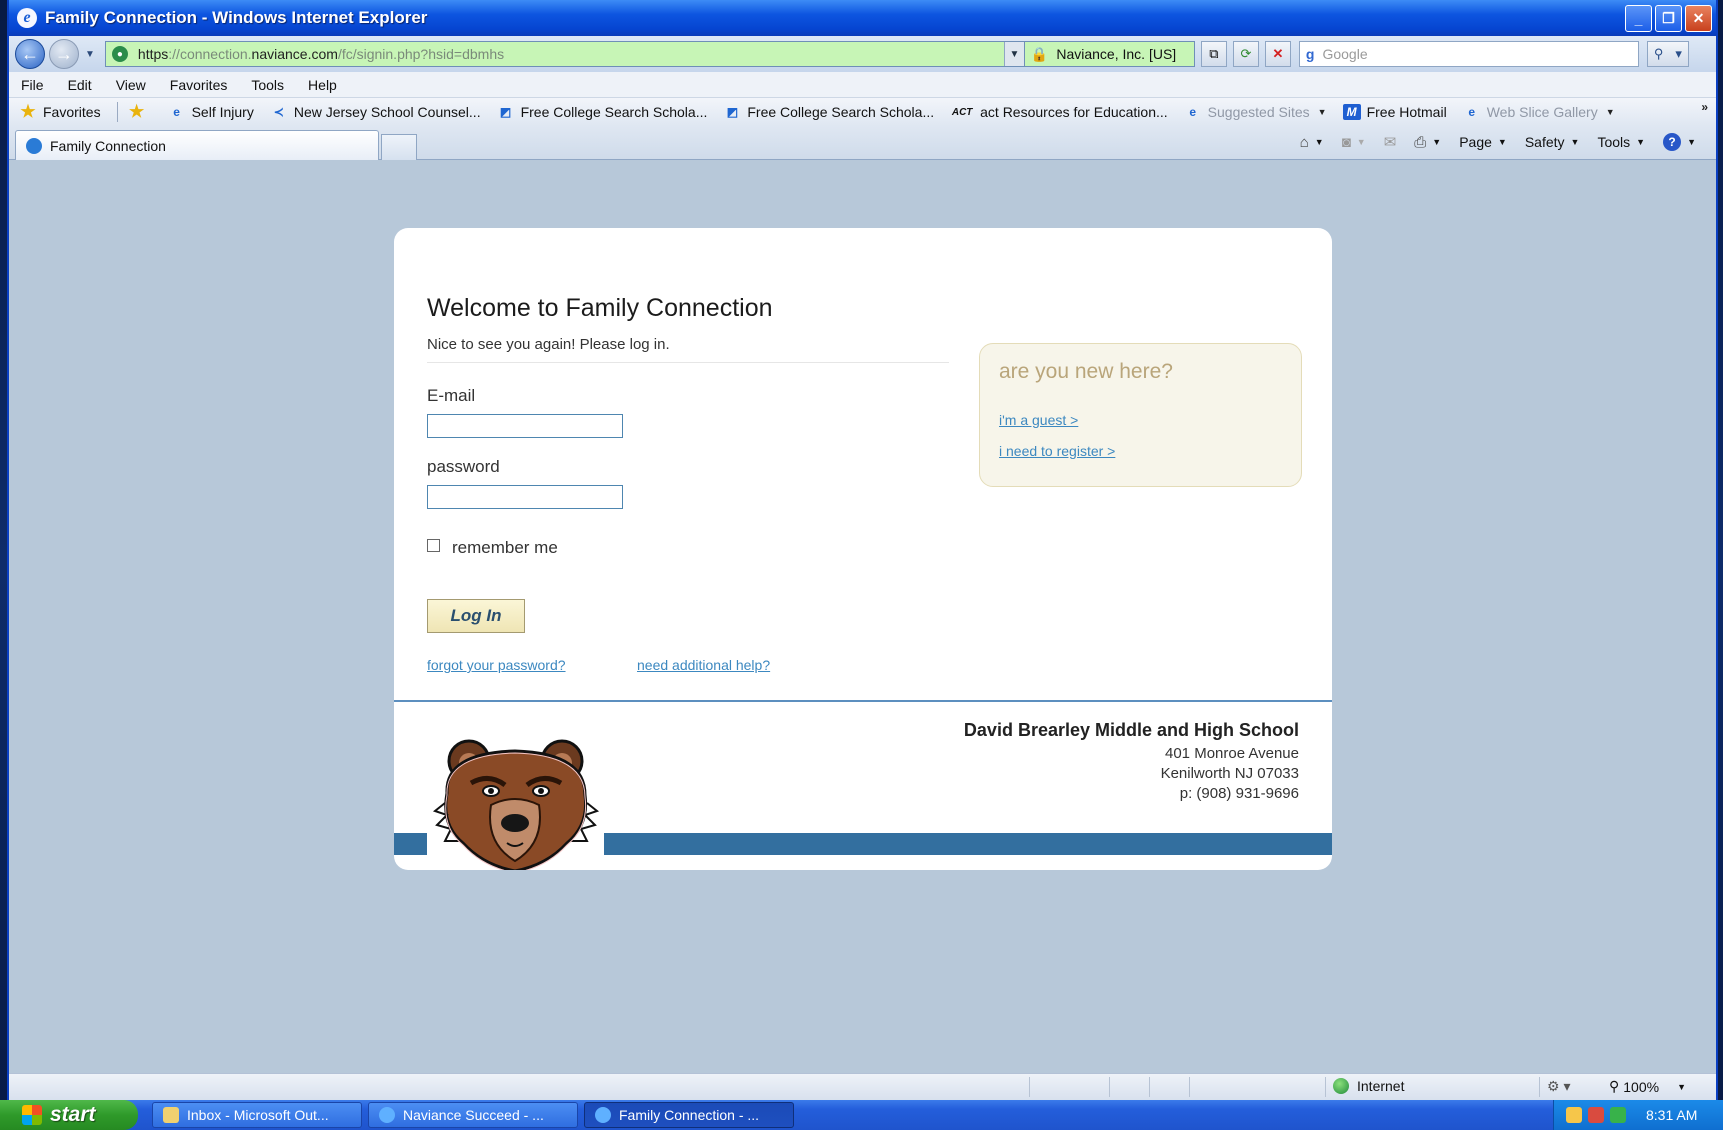  I want to click on tray-update-icon, so click(1618, 1115).